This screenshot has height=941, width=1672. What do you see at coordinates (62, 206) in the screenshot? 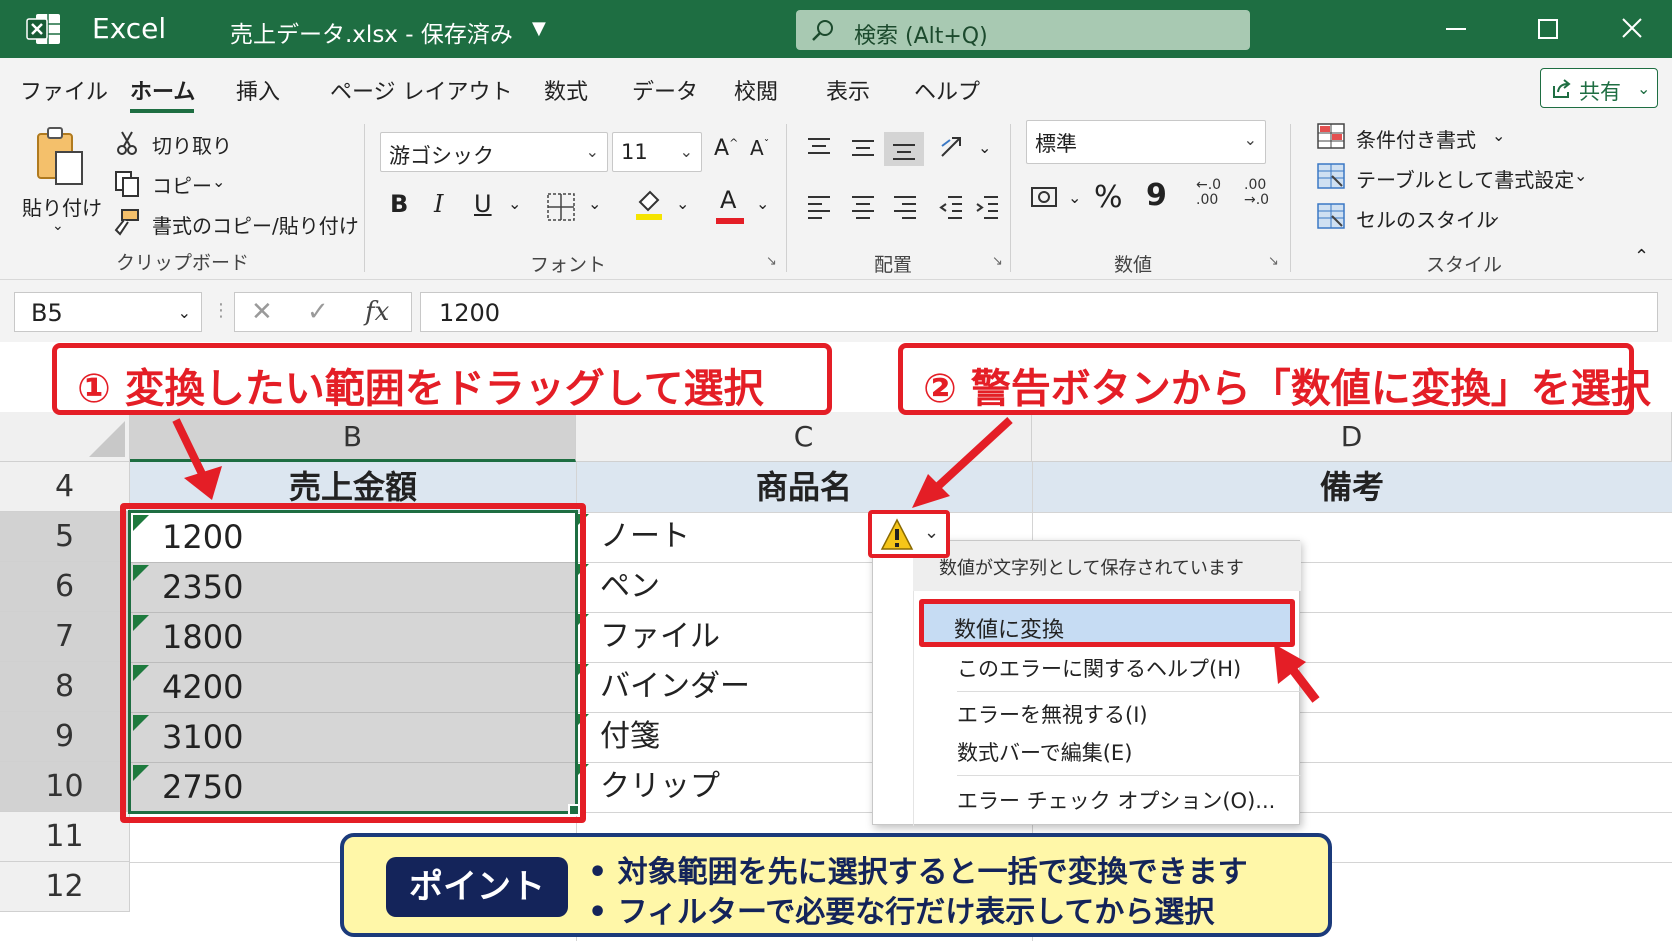
I see `paste-button: 貼り付け` at bounding box center [62, 206].